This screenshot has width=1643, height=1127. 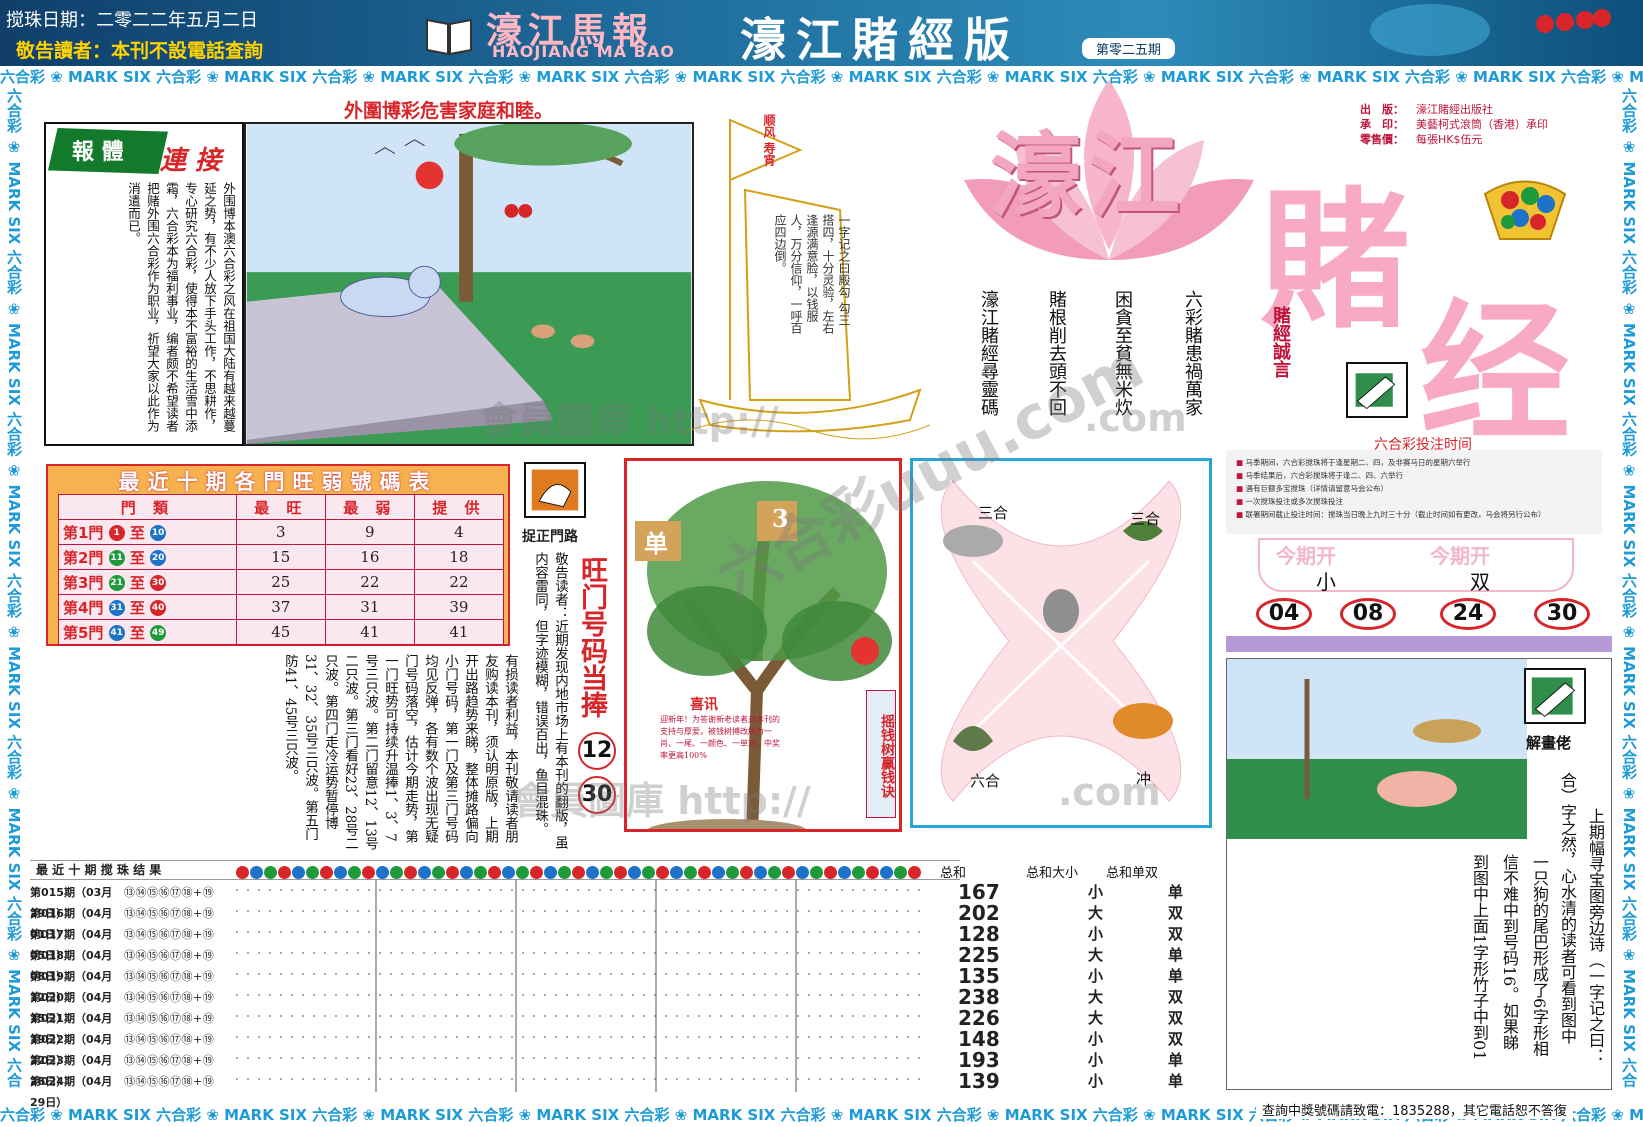 I want to click on catch-hand-icon, so click(x=555, y=490).